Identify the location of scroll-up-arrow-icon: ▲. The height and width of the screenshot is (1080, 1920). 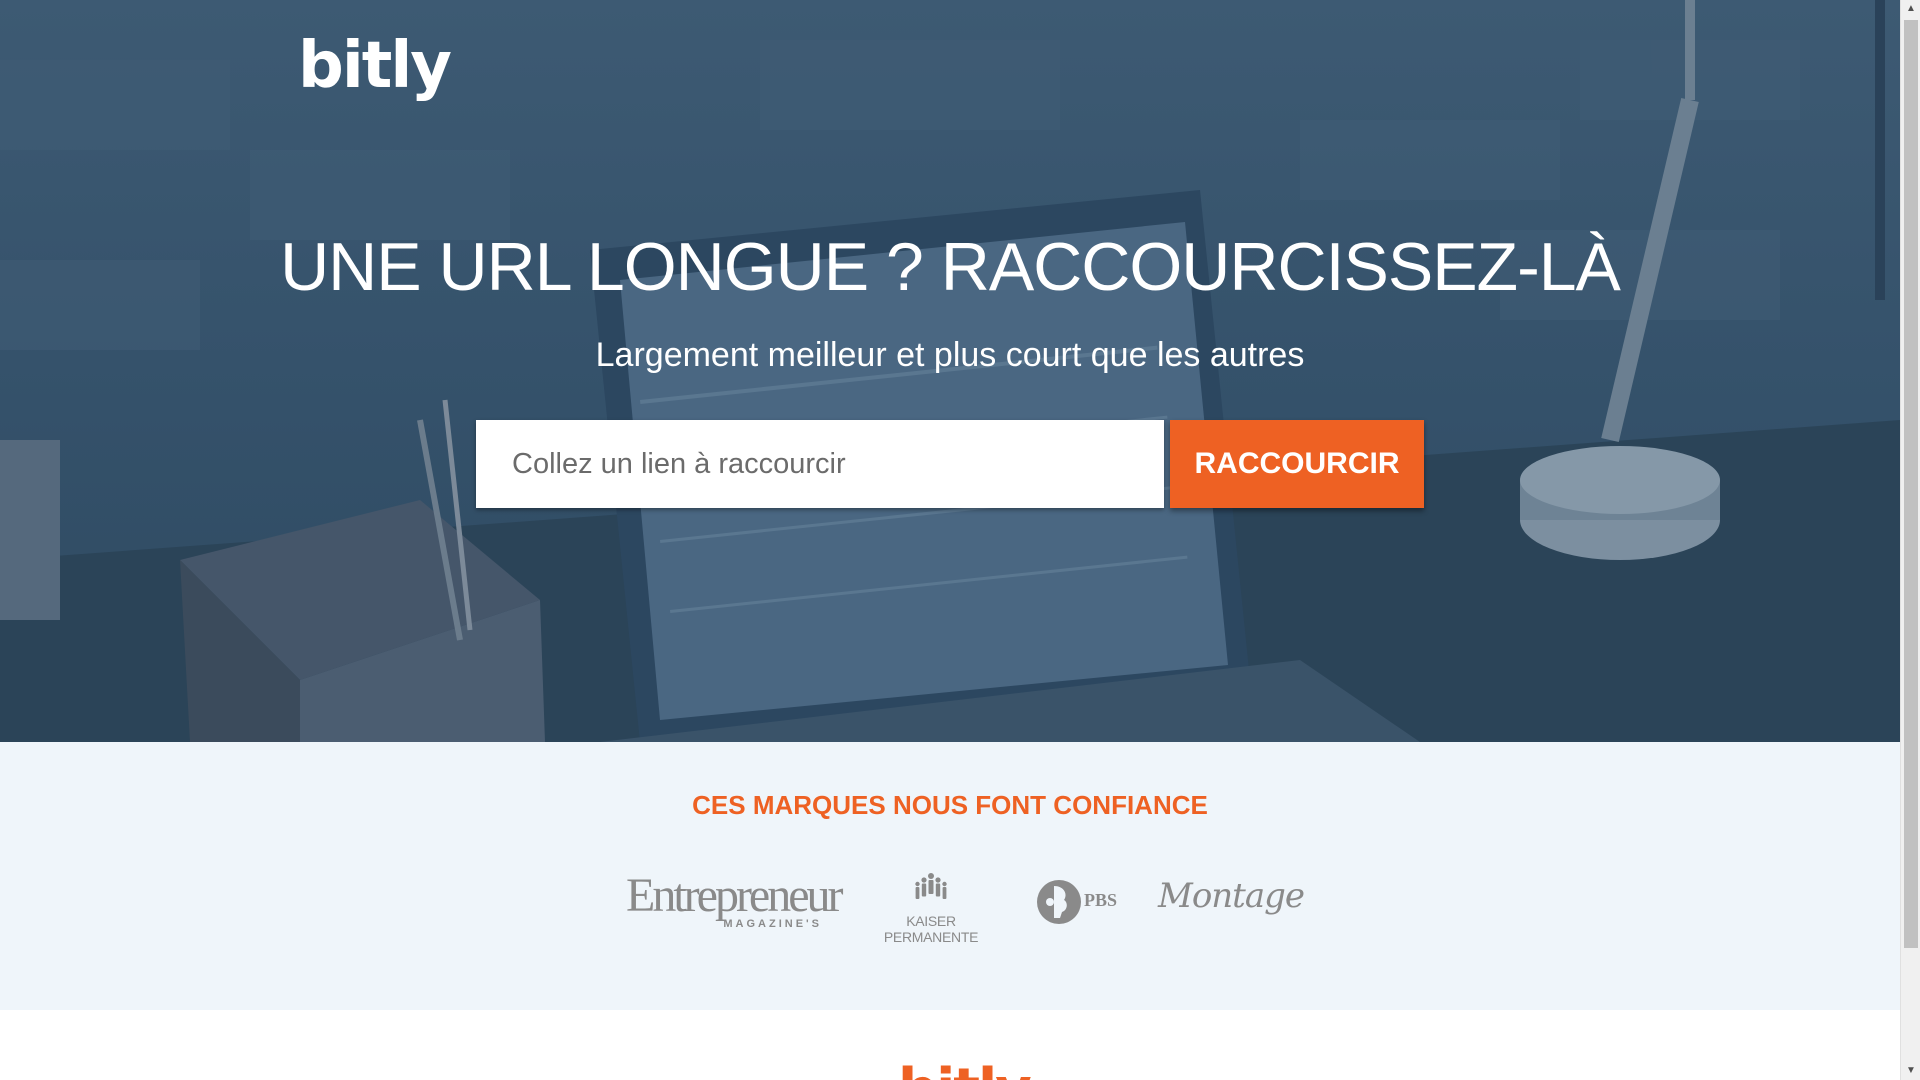
(1910, 9).